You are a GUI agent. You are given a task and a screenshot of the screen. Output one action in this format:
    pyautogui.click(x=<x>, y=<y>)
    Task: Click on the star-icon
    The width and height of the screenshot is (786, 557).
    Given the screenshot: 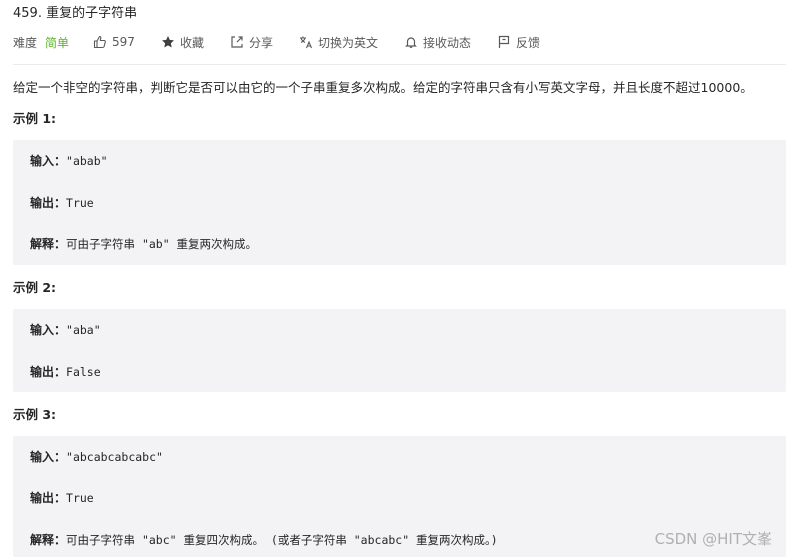 What is the action you would take?
    pyautogui.click(x=167, y=42)
    